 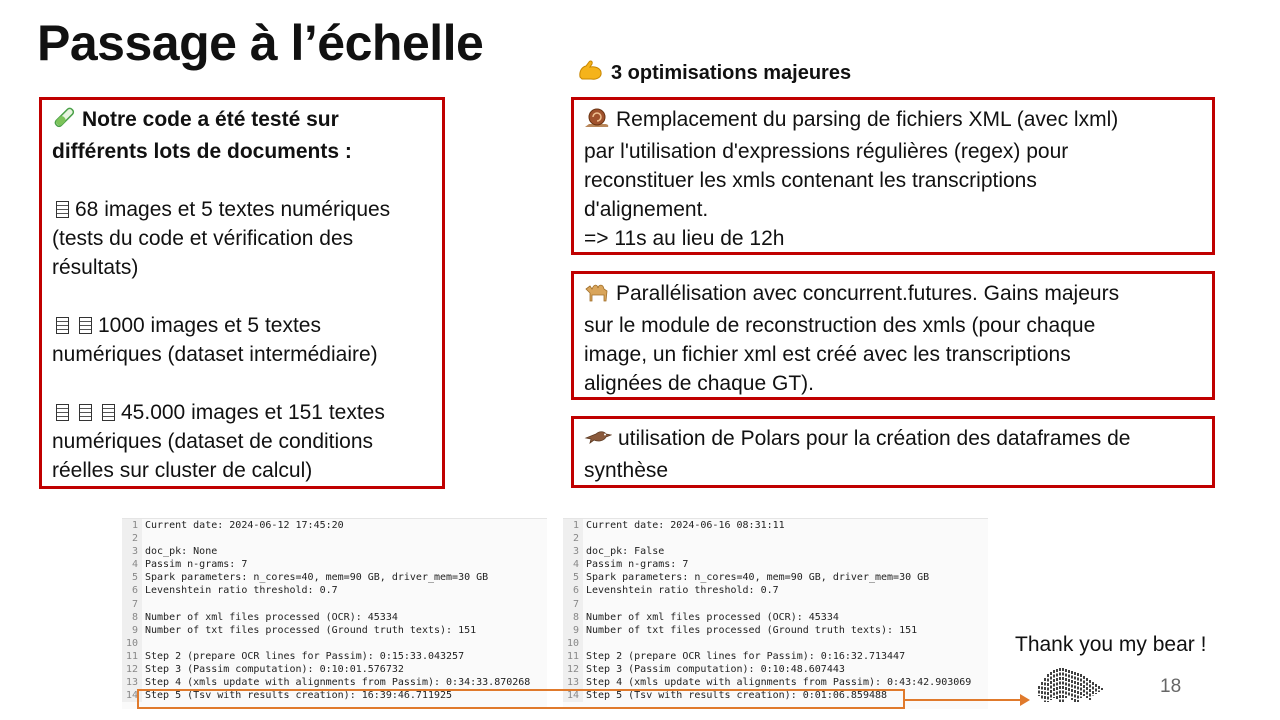 What do you see at coordinates (597, 122) in the screenshot?
I see `snail-icon` at bounding box center [597, 122].